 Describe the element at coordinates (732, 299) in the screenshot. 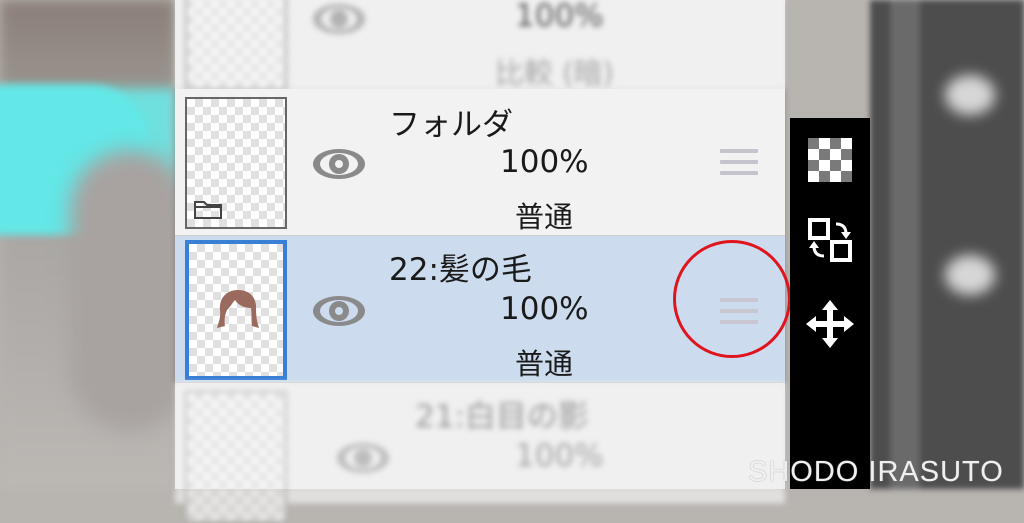

I see `annotation-circle` at that location.